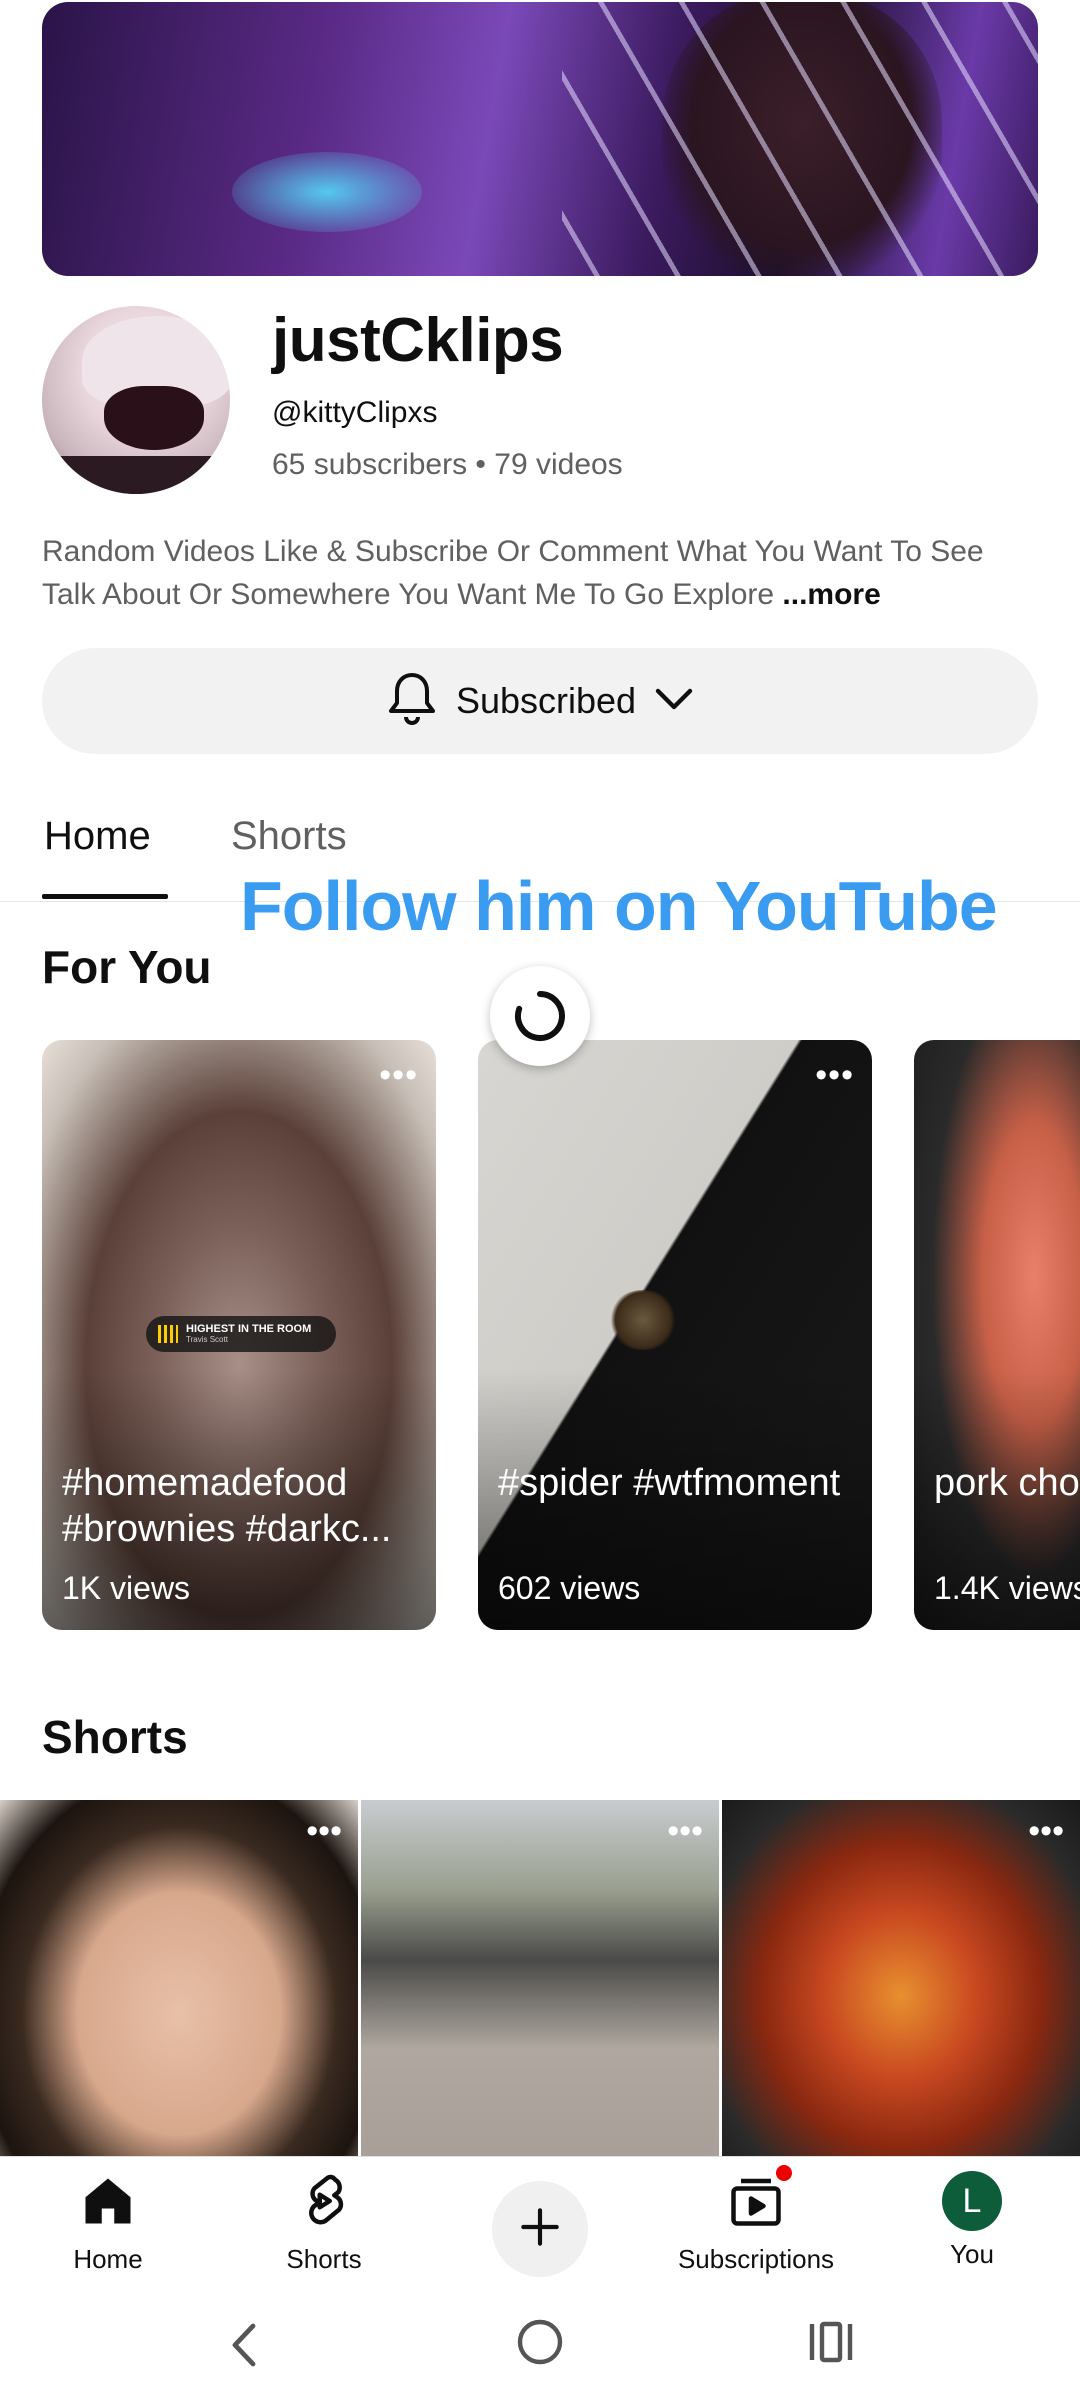  Describe the element at coordinates (569, 1588) in the screenshot. I see `card-views: 602 views` at that location.